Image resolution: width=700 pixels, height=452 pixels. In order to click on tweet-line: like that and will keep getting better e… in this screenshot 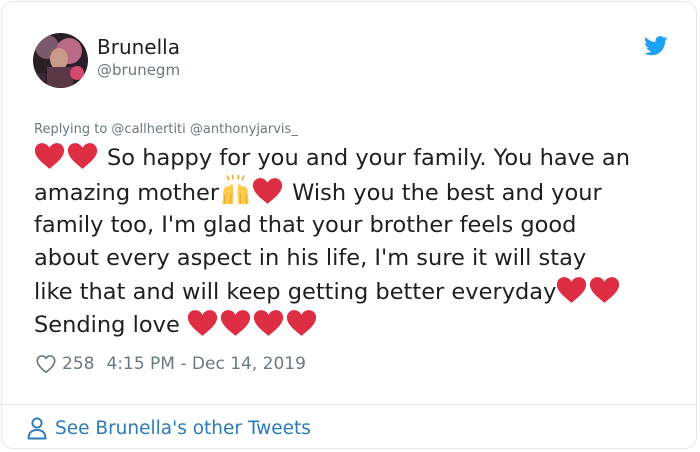, I will do `click(354, 292)`.